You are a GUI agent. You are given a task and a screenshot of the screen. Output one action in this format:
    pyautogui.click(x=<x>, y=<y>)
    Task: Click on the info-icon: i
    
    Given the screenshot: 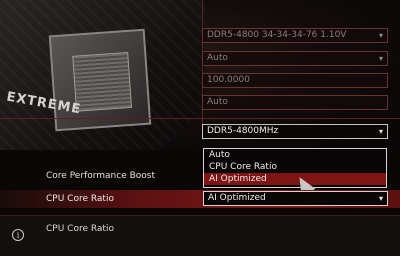 What is the action you would take?
    pyautogui.click(x=18, y=235)
    